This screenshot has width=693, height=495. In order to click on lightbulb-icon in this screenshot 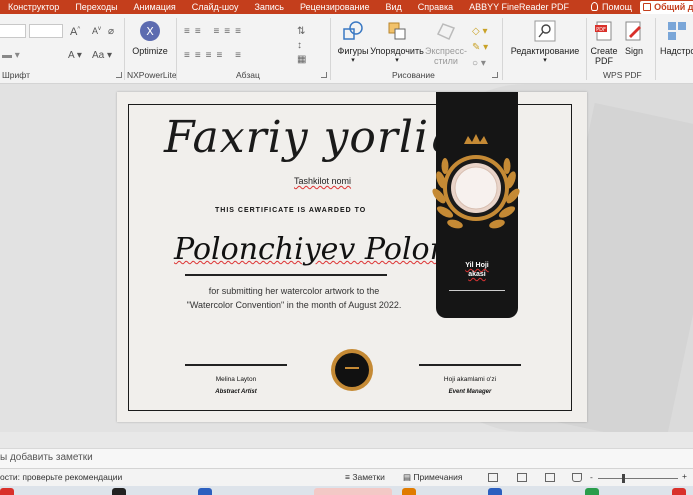, I will do `click(594, 6)`.